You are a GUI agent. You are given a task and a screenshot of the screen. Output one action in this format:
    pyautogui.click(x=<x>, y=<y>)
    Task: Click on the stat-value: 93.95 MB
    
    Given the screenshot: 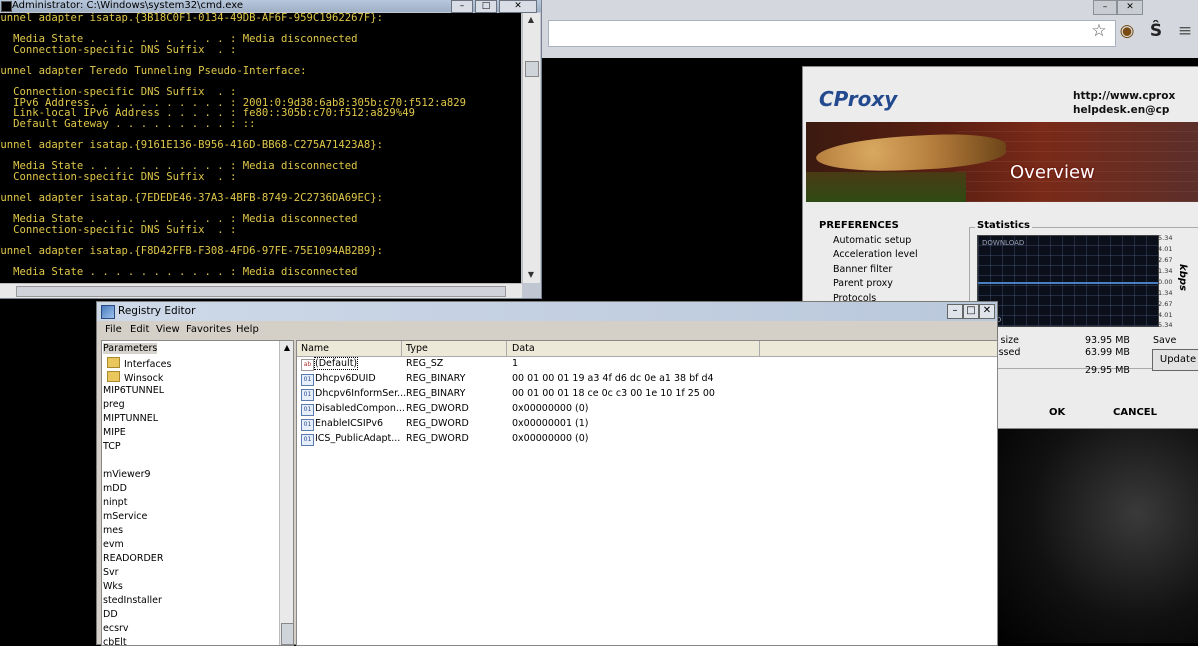 What is the action you would take?
    pyautogui.click(x=1107, y=340)
    